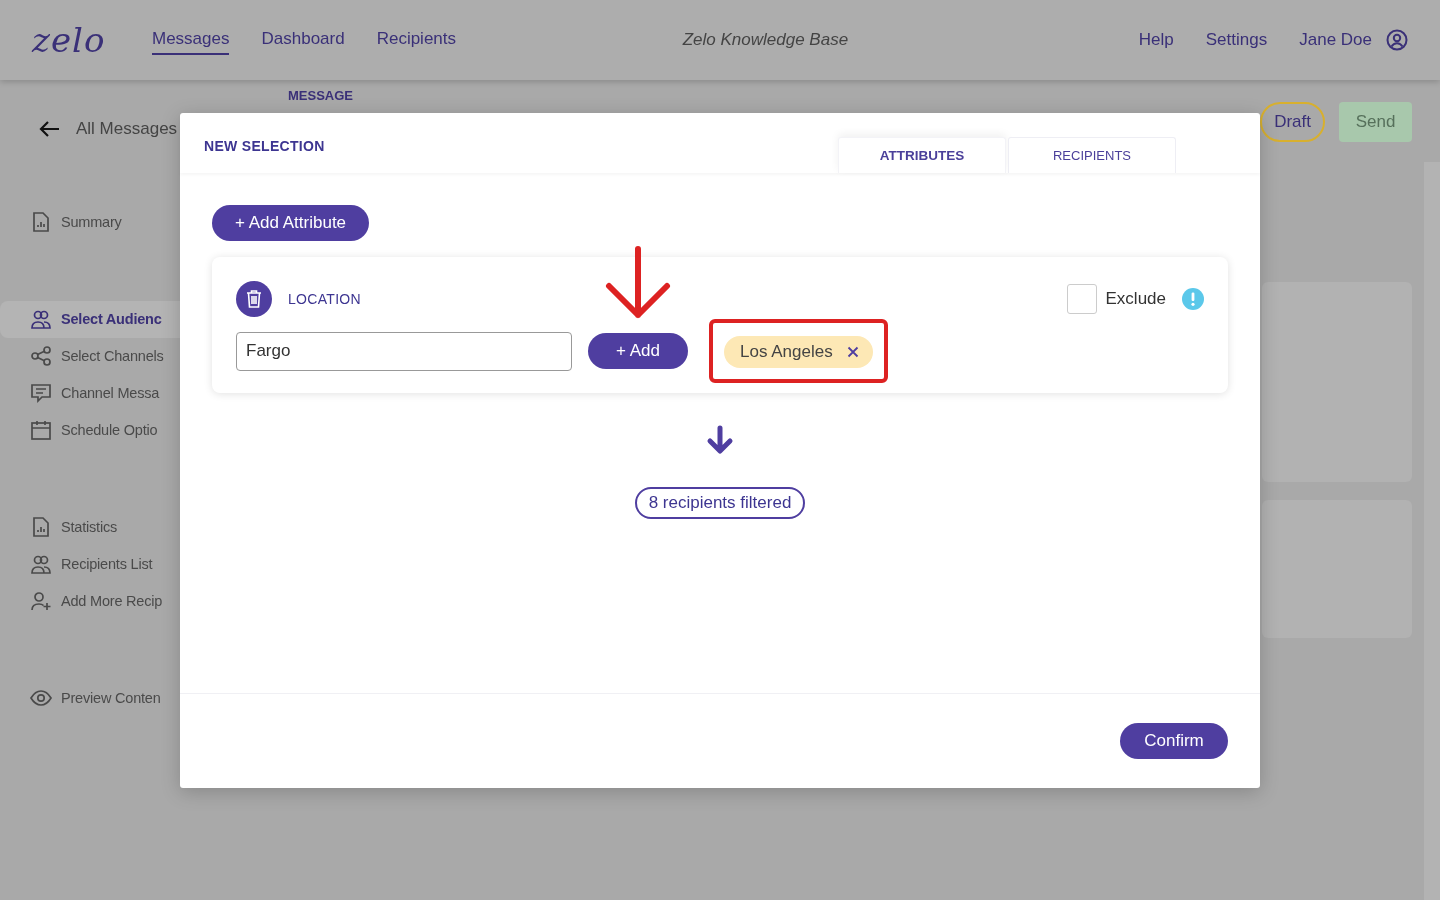  What do you see at coordinates (638, 351) in the screenshot?
I see `add-button: + Add` at bounding box center [638, 351].